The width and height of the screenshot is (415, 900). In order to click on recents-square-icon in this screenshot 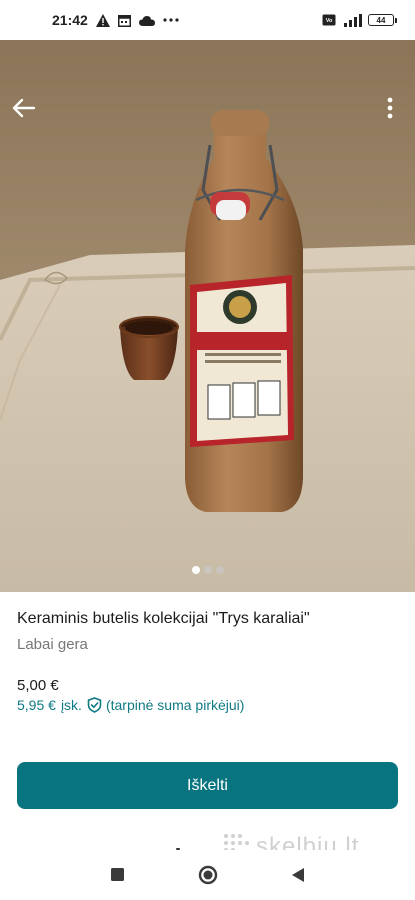, I will do `click(117, 874)`.